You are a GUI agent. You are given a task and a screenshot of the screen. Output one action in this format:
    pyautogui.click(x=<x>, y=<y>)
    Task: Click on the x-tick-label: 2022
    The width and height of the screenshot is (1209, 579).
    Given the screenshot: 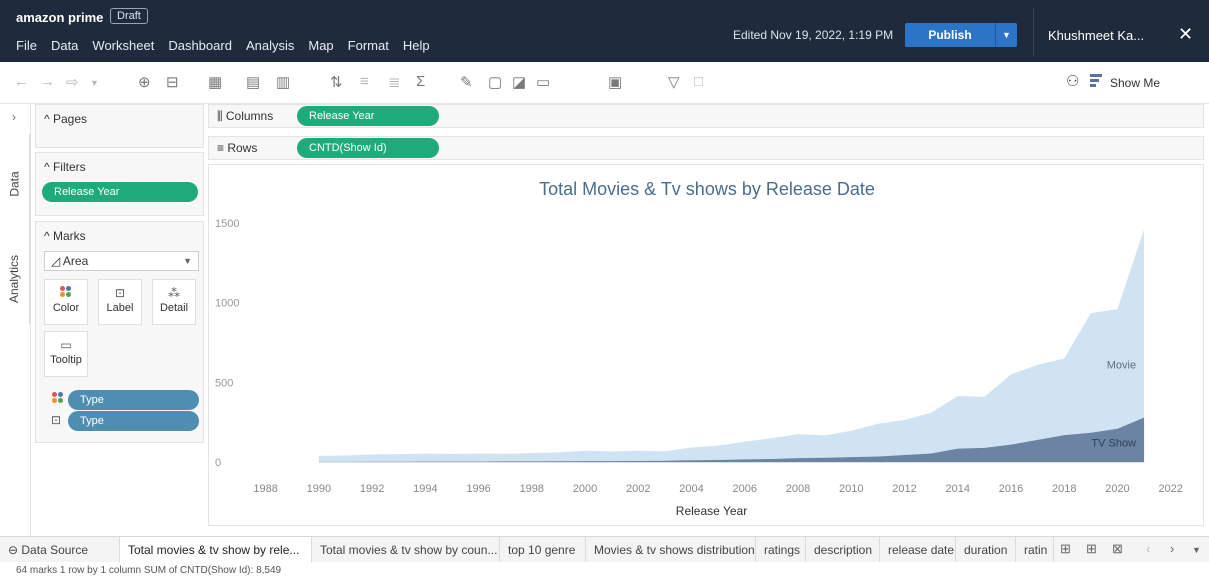 What is the action you would take?
    pyautogui.click(x=1170, y=489)
    